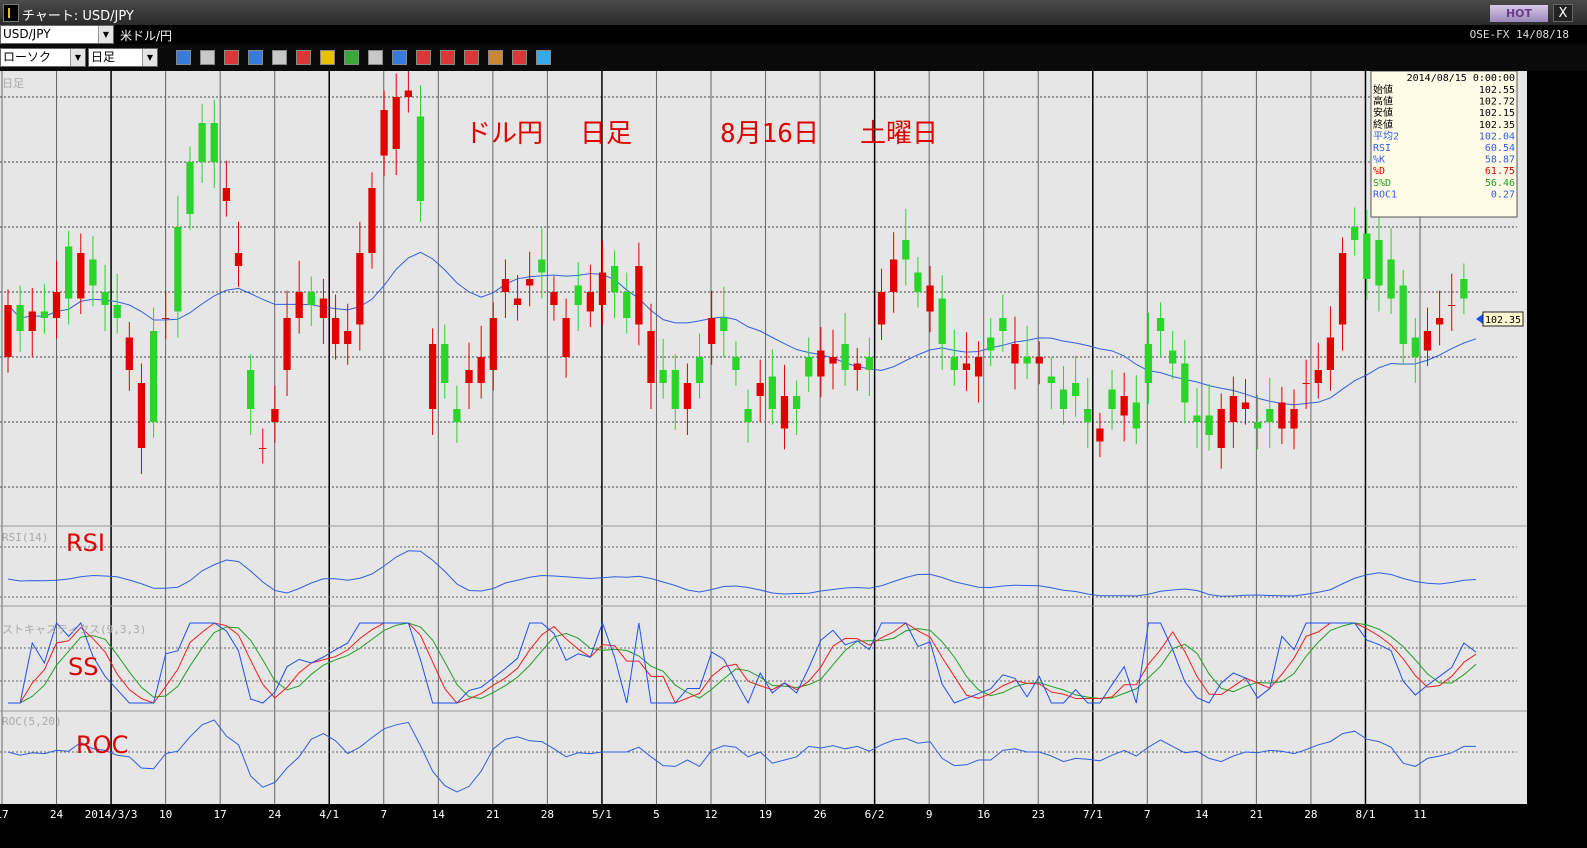  What do you see at coordinates (1383, 89) in the screenshot?
I see `info-row-label: 始値` at bounding box center [1383, 89].